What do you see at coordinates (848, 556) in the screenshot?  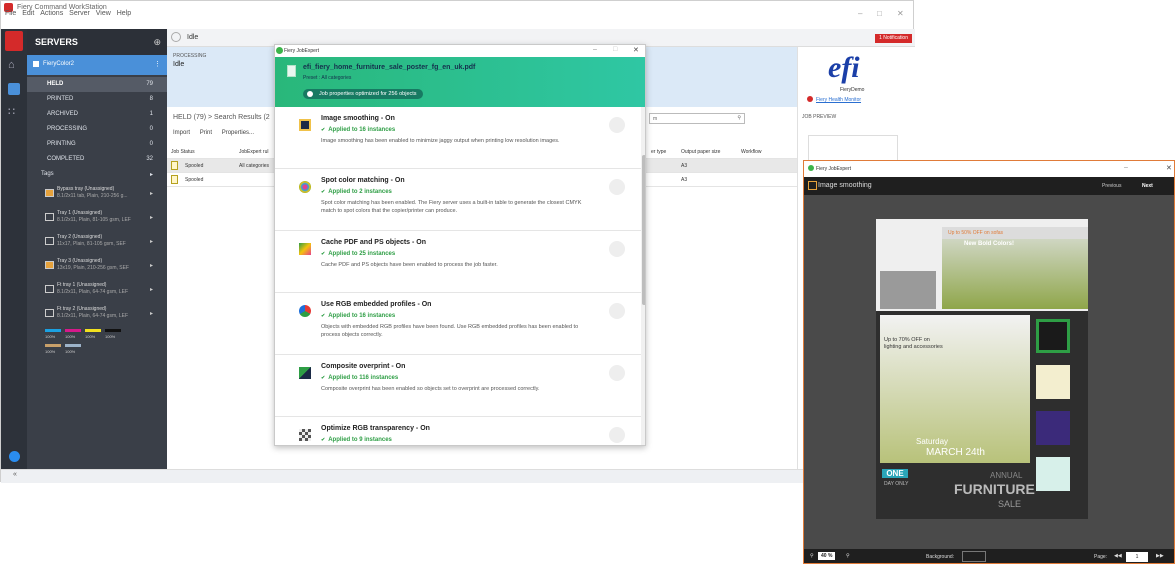 I see `zoom-in-icon: ⚲` at bounding box center [848, 556].